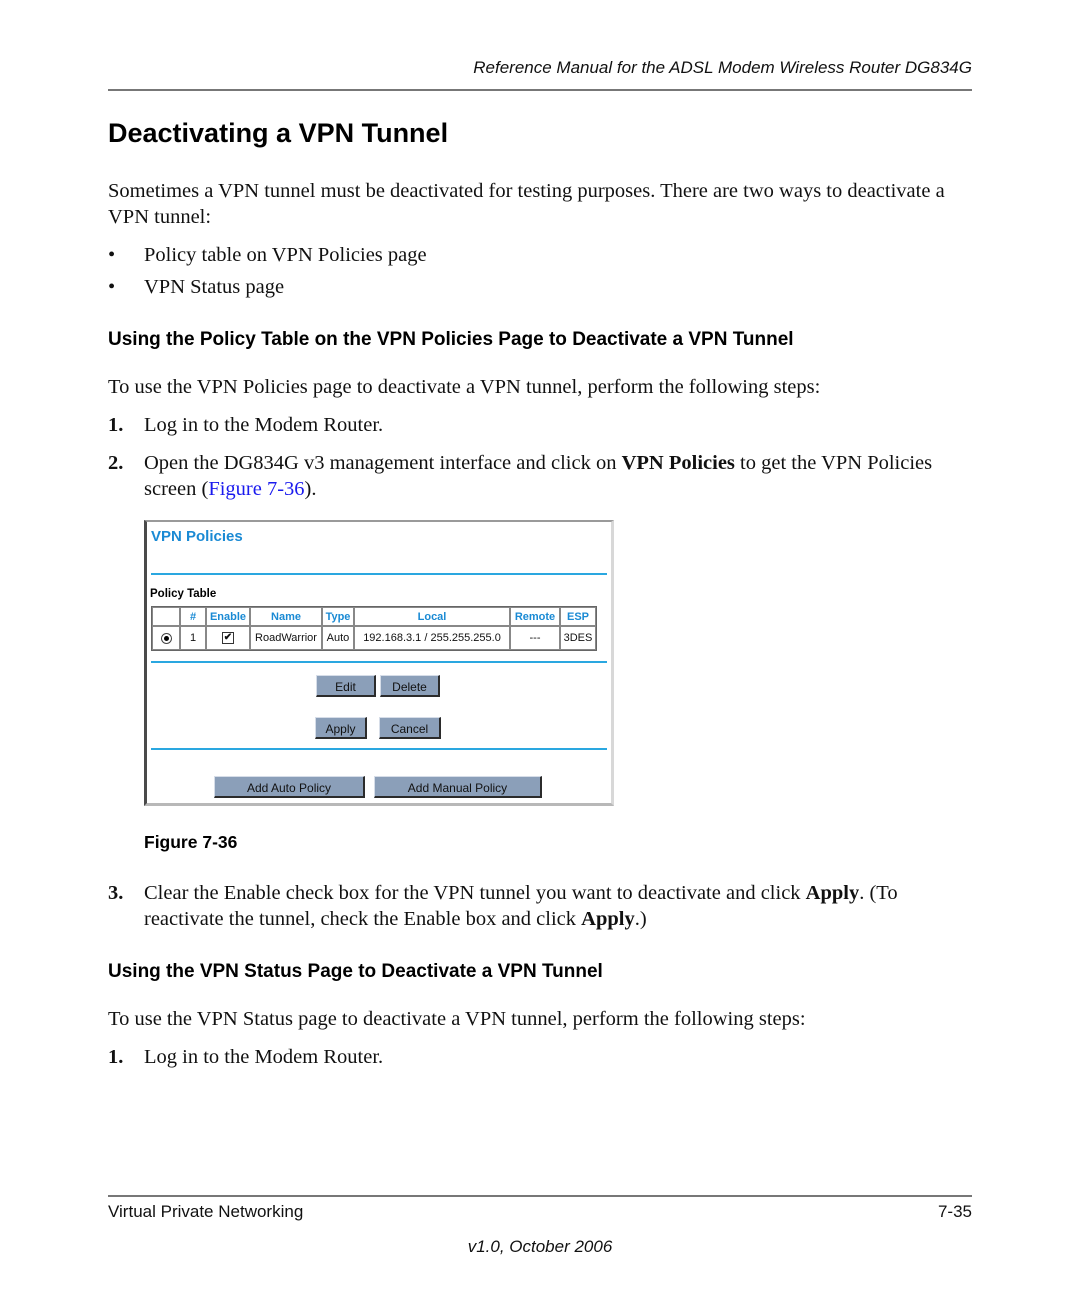 The image size is (1080, 1296). What do you see at coordinates (432, 616) in the screenshot?
I see `column-header-local: Local` at bounding box center [432, 616].